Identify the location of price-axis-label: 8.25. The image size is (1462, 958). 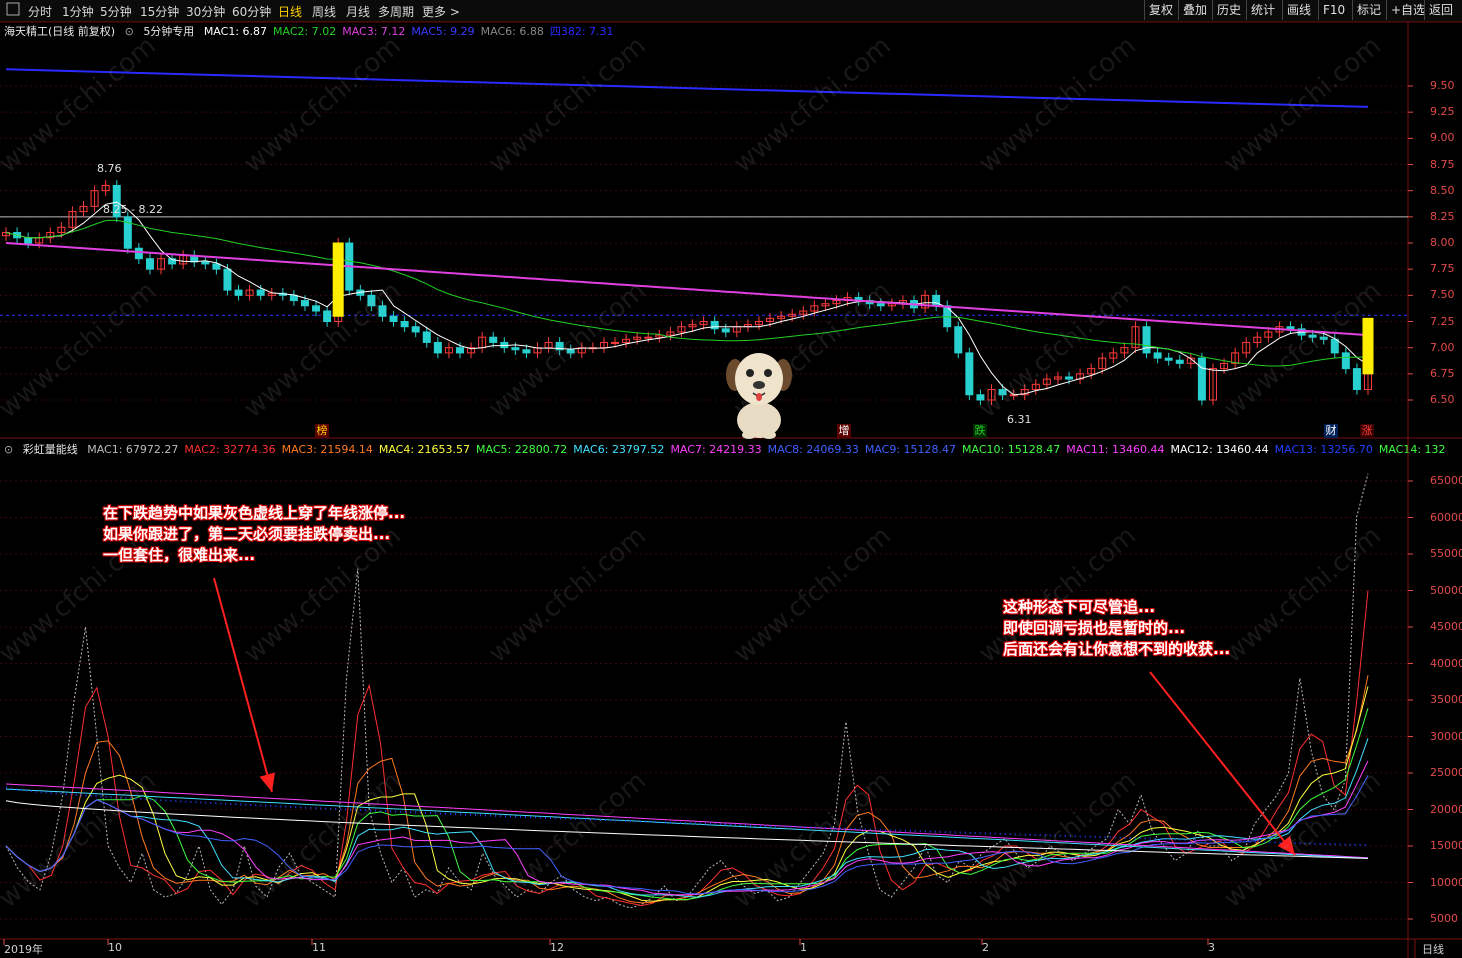
(1442, 216).